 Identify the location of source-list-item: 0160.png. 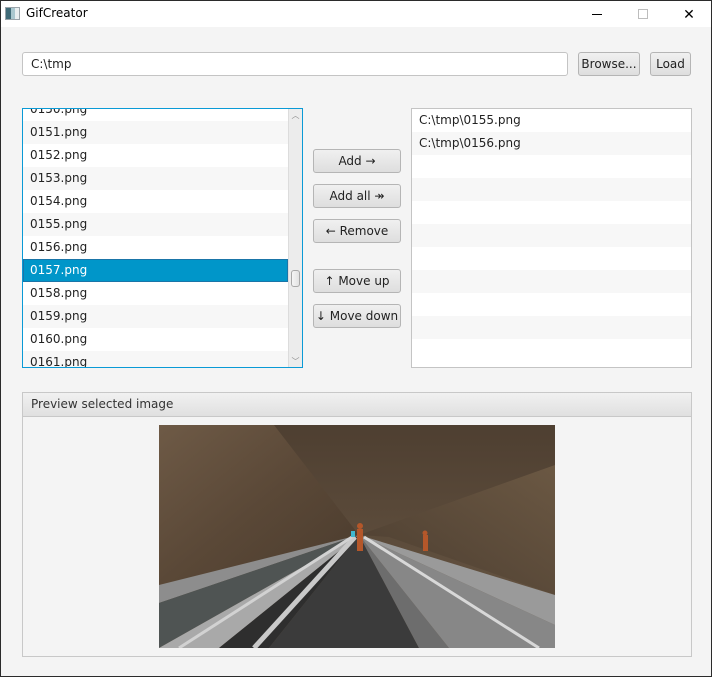
(155, 339).